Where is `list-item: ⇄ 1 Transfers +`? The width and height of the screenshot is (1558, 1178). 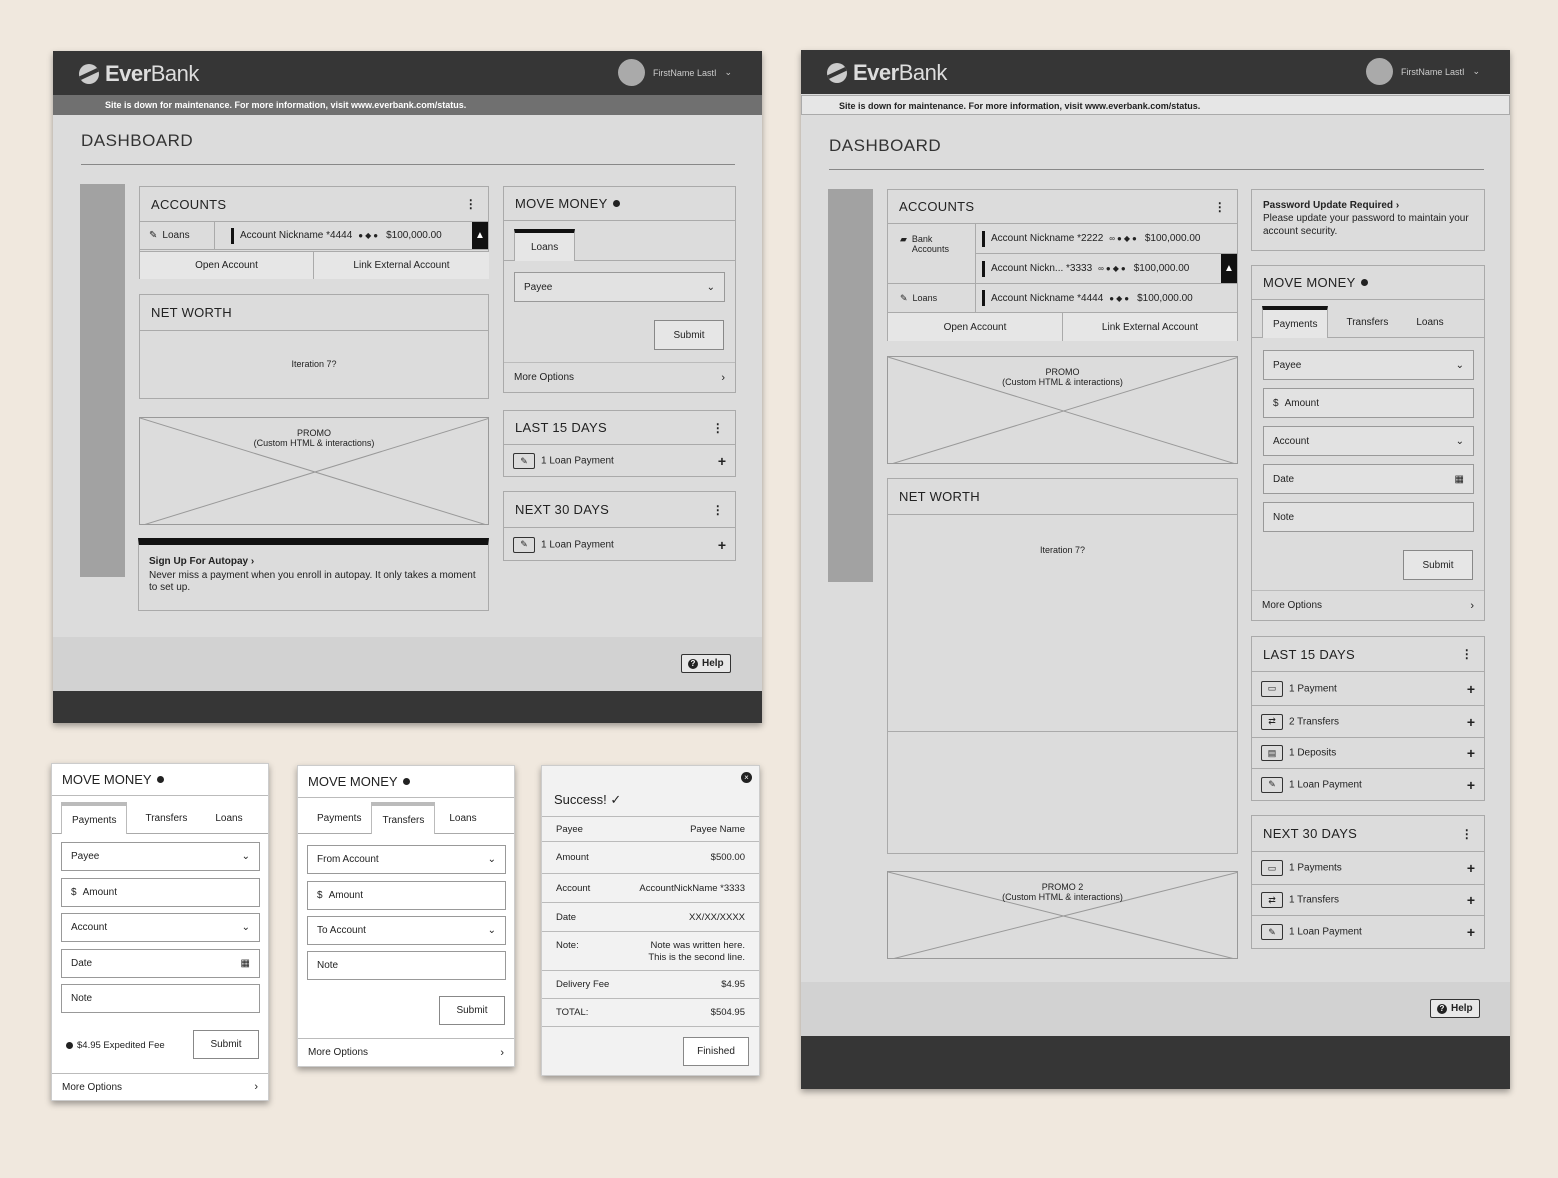
list-item: ⇄ 1 Transfers + is located at coordinates (1368, 899).